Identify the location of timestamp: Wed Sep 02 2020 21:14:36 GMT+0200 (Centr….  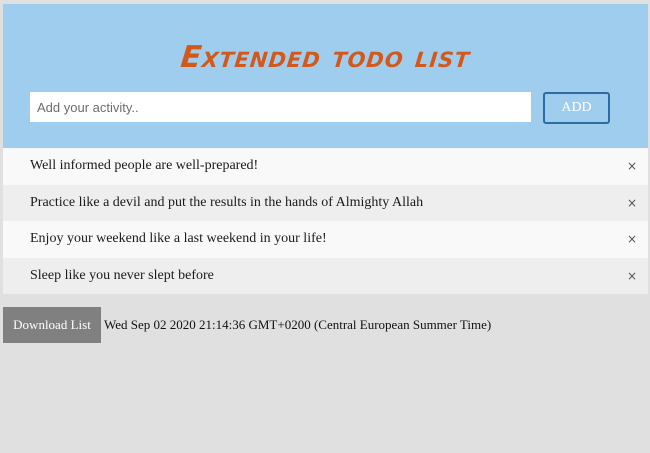
(298, 324).